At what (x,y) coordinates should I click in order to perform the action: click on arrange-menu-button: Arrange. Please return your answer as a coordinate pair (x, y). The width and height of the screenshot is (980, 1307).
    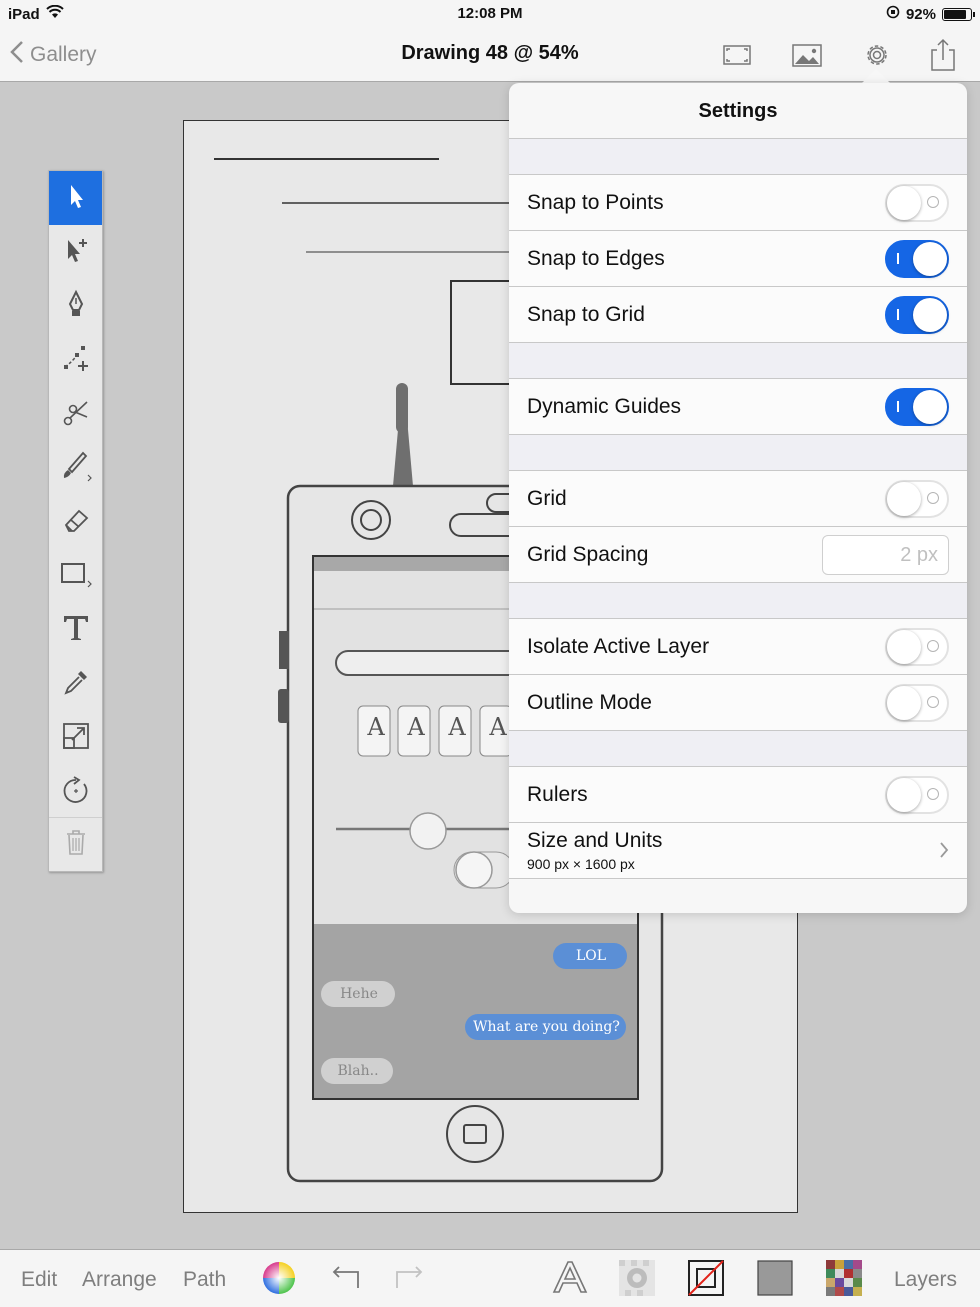
    Looking at the image, I should click on (119, 1280).